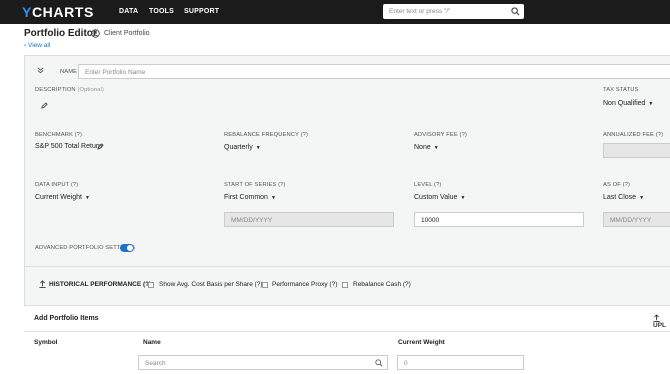 This screenshot has width=670, height=374. What do you see at coordinates (27, 12) in the screenshot?
I see `logo-y: Y` at bounding box center [27, 12].